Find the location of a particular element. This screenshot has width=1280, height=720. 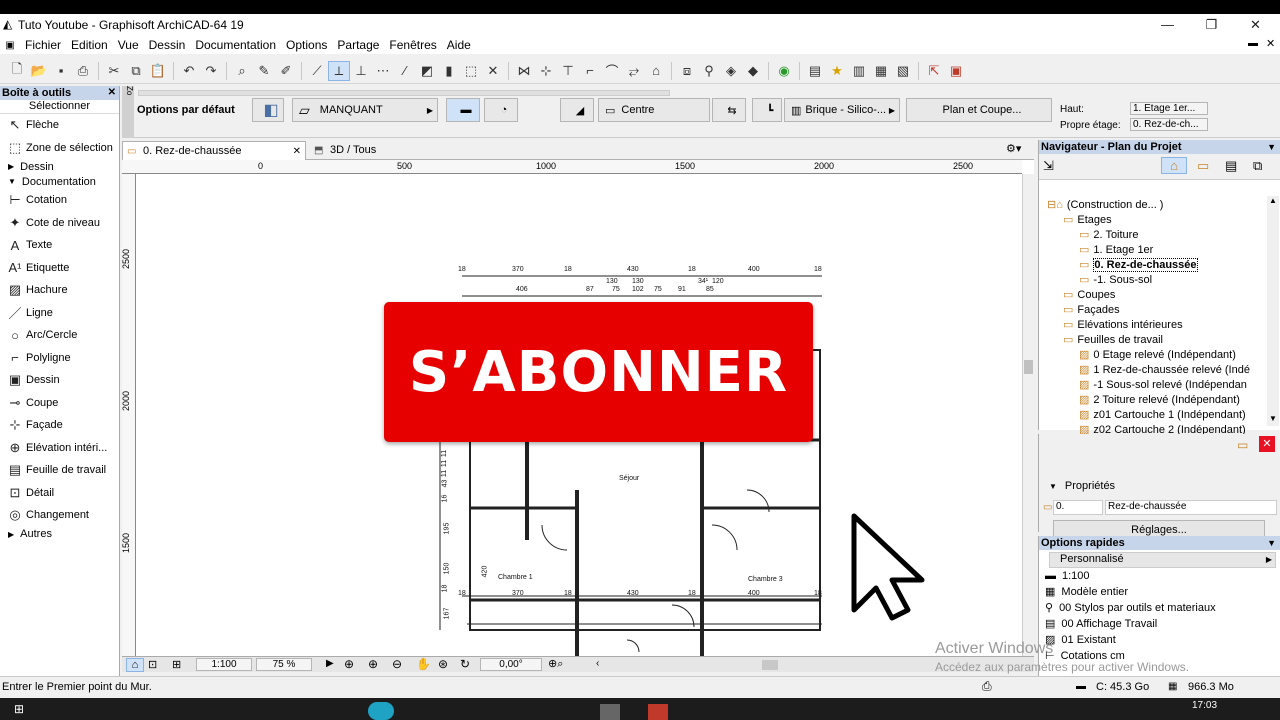

tool-line: ／ Ligne is located at coordinates (59, 313).